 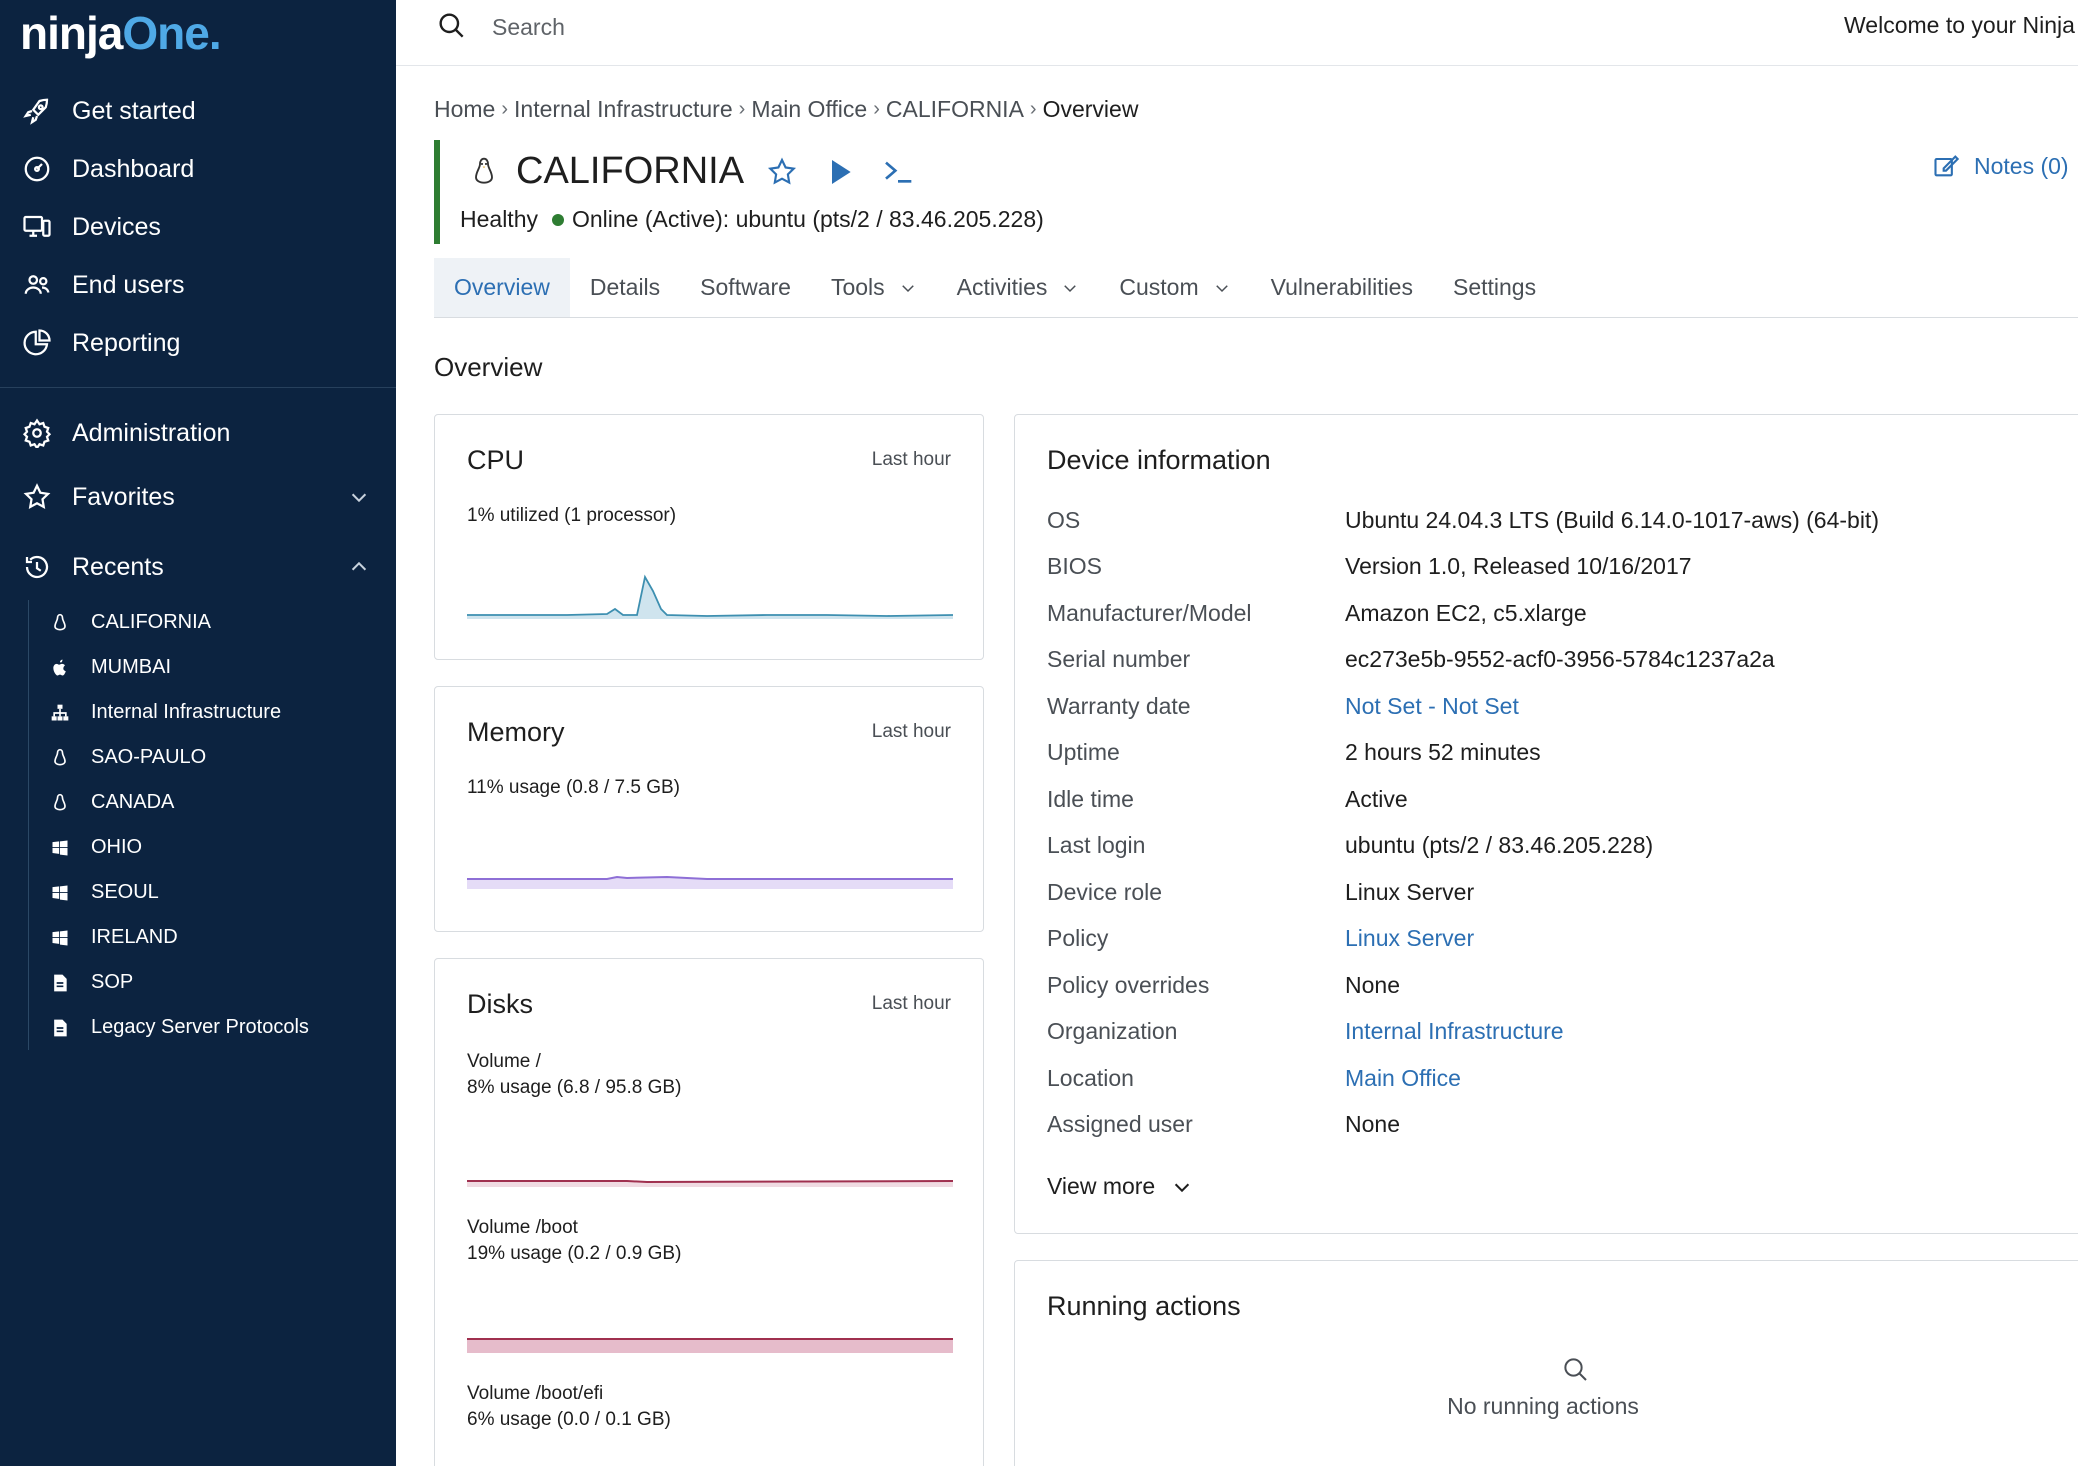 What do you see at coordinates (522, 1227) in the screenshot?
I see `disk-volume-name: Volume /boot` at bounding box center [522, 1227].